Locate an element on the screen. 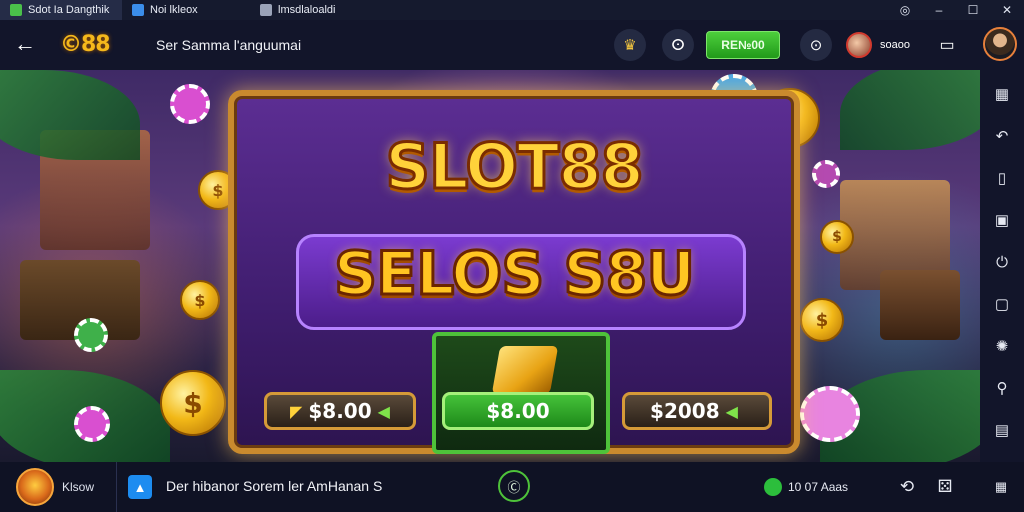 The width and height of the screenshot is (1024, 512). list-icon: ▤ is located at coordinates (1002, 430).